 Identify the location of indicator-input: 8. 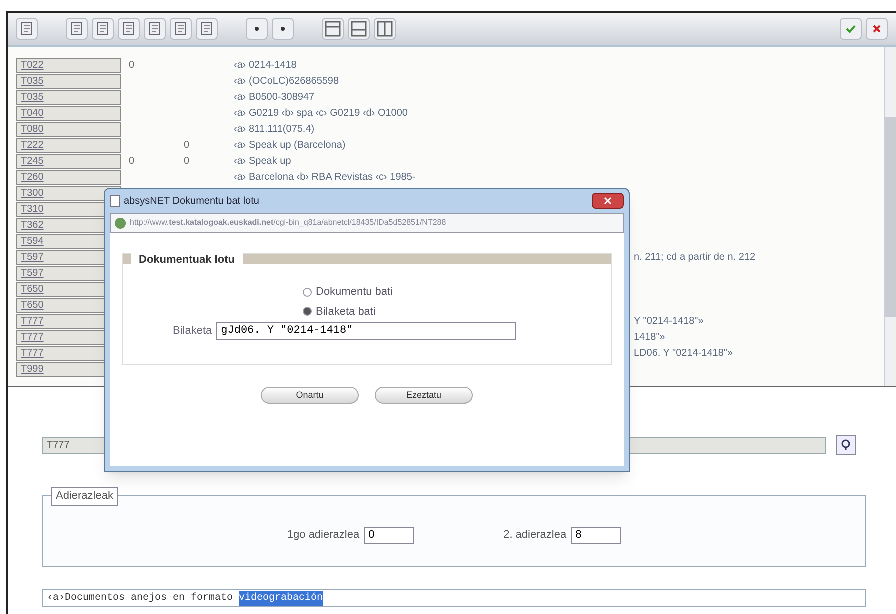
(595, 535).